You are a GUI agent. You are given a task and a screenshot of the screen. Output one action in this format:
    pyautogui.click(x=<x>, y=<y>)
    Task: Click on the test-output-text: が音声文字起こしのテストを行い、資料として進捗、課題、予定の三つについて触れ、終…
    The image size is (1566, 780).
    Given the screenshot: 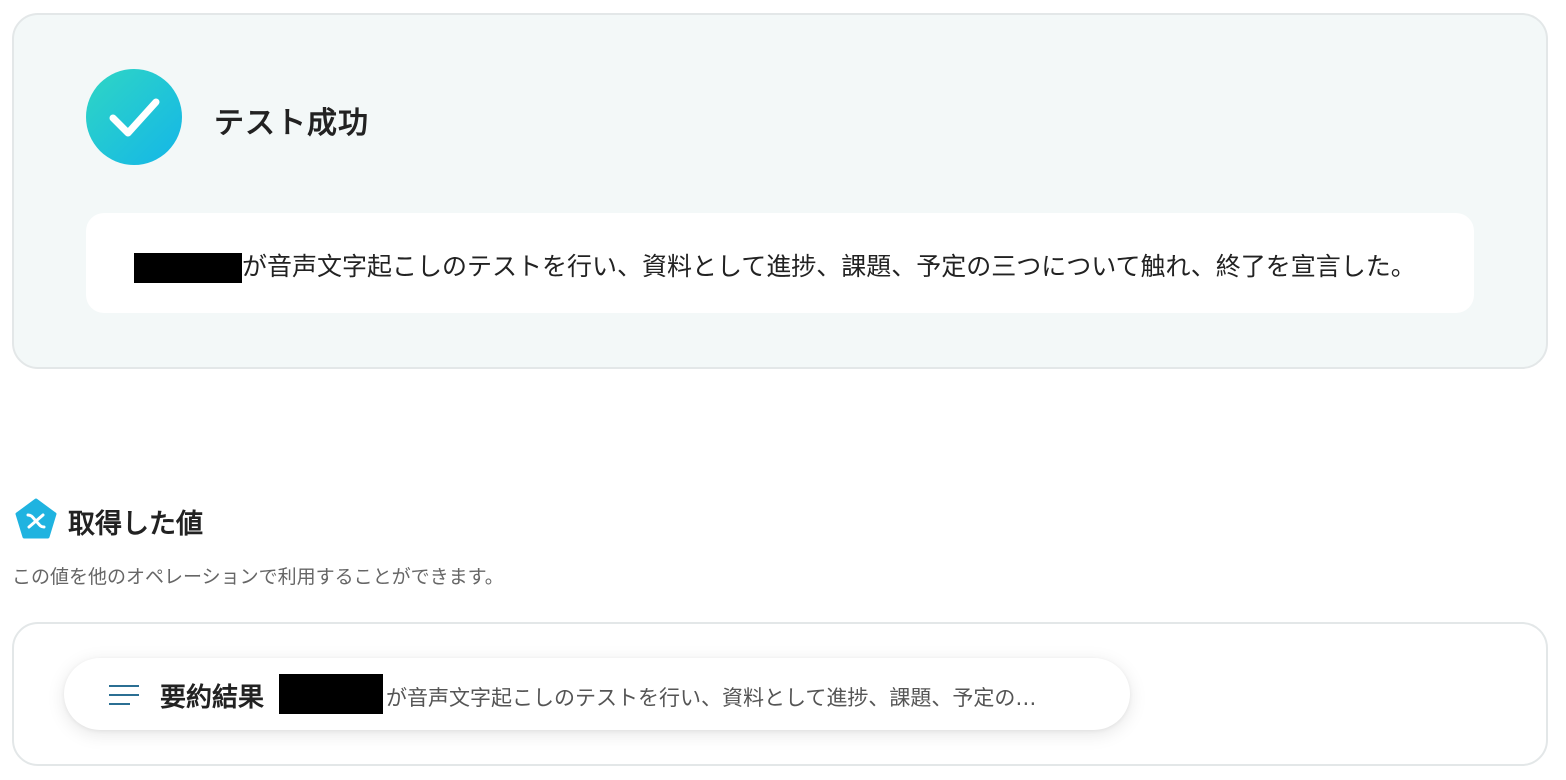 What is the action you would take?
    pyautogui.click(x=829, y=266)
    